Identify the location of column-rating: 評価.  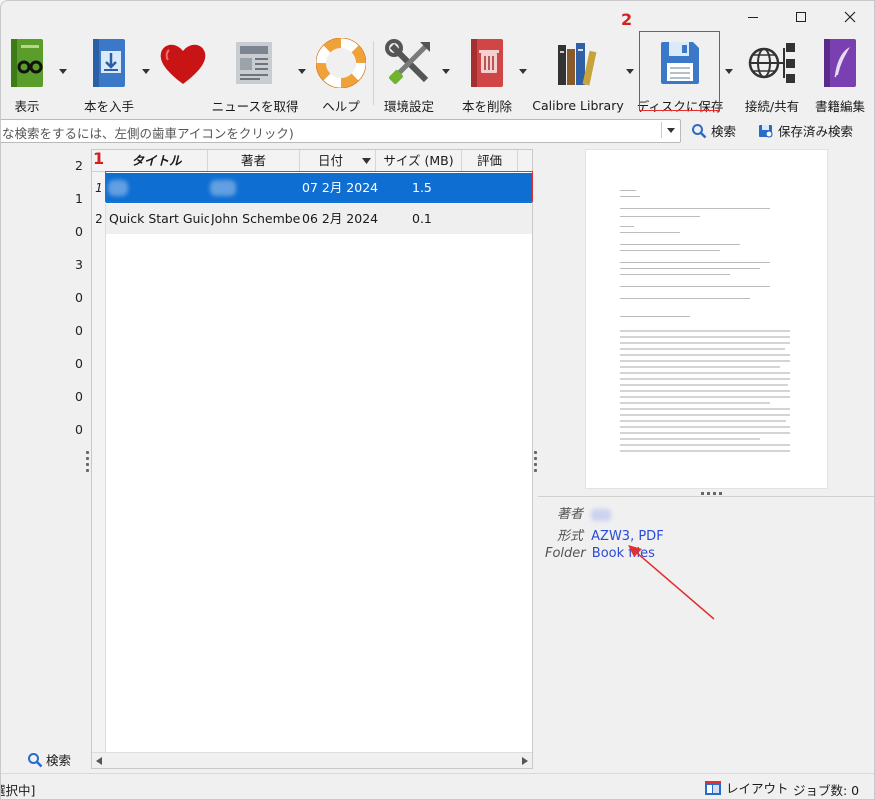
(490, 161).